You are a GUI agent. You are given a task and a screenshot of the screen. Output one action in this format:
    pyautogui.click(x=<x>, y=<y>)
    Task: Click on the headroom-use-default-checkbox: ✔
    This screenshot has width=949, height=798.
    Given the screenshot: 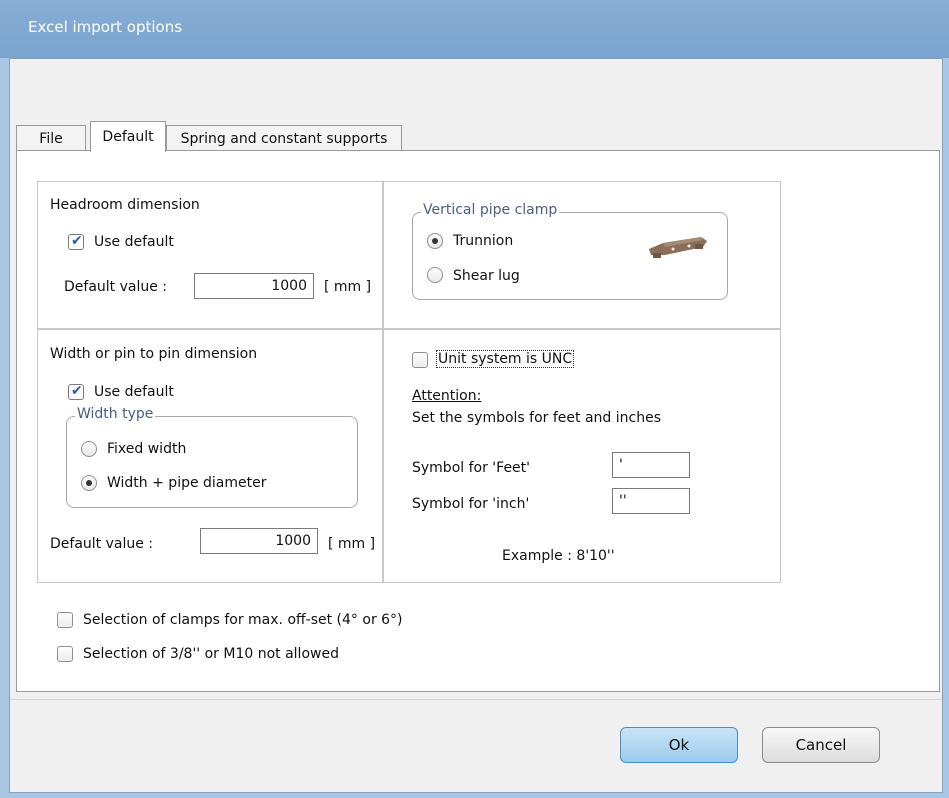 What is the action you would take?
    pyautogui.click(x=76, y=241)
    